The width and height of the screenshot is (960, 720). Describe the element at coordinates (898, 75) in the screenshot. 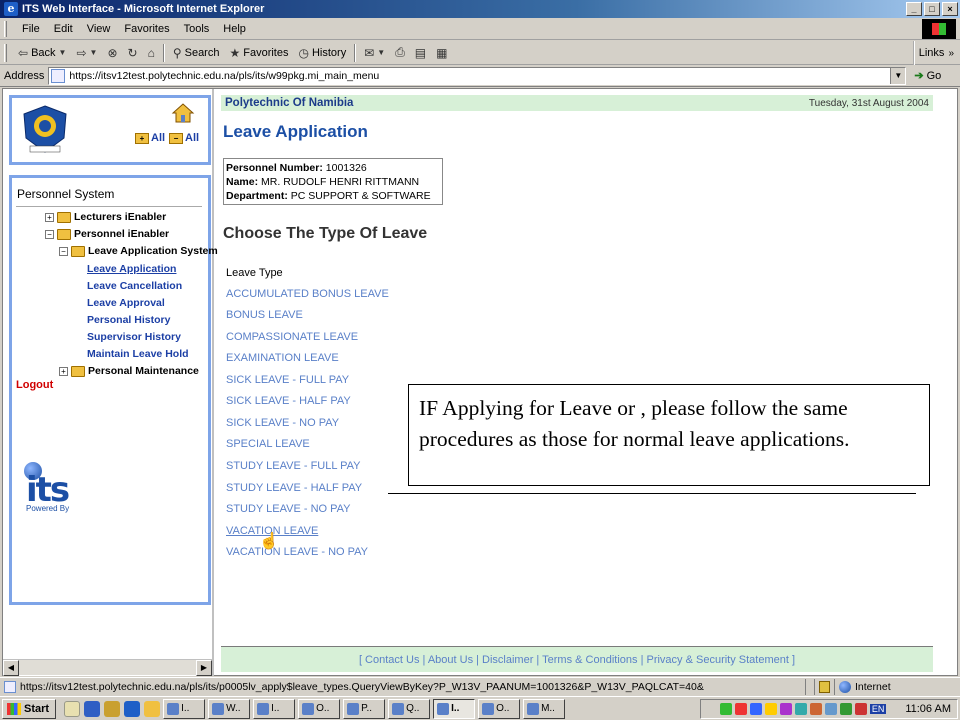

I see `chevron-down-icon: ▼` at that location.